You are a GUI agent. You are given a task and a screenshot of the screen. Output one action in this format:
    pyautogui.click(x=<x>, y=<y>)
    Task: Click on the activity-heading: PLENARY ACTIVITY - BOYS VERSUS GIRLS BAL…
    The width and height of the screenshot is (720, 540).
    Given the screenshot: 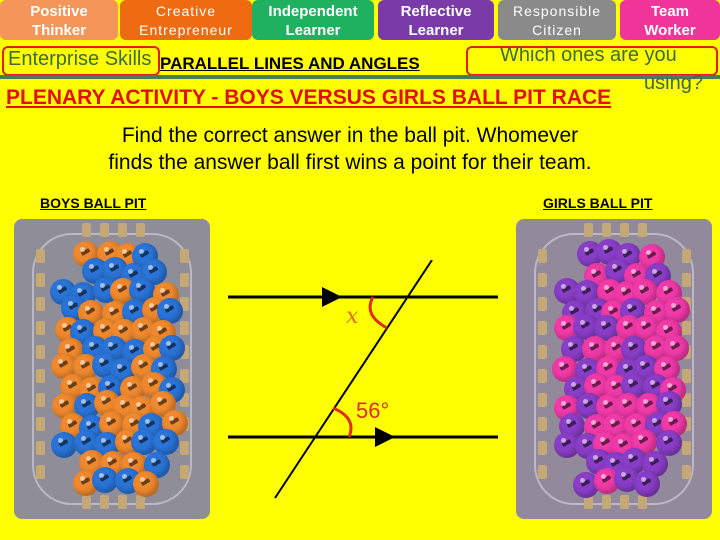 What is the action you would take?
    pyautogui.click(x=309, y=97)
    